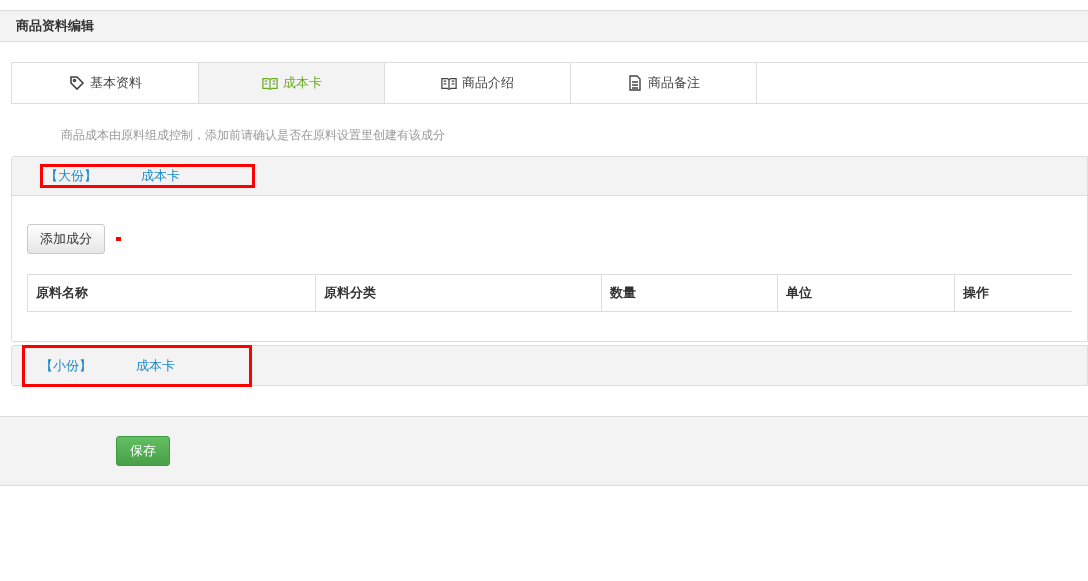  What do you see at coordinates (865, 293) in the screenshot?
I see `column-header: 单位` at bounding box center [865, 293].